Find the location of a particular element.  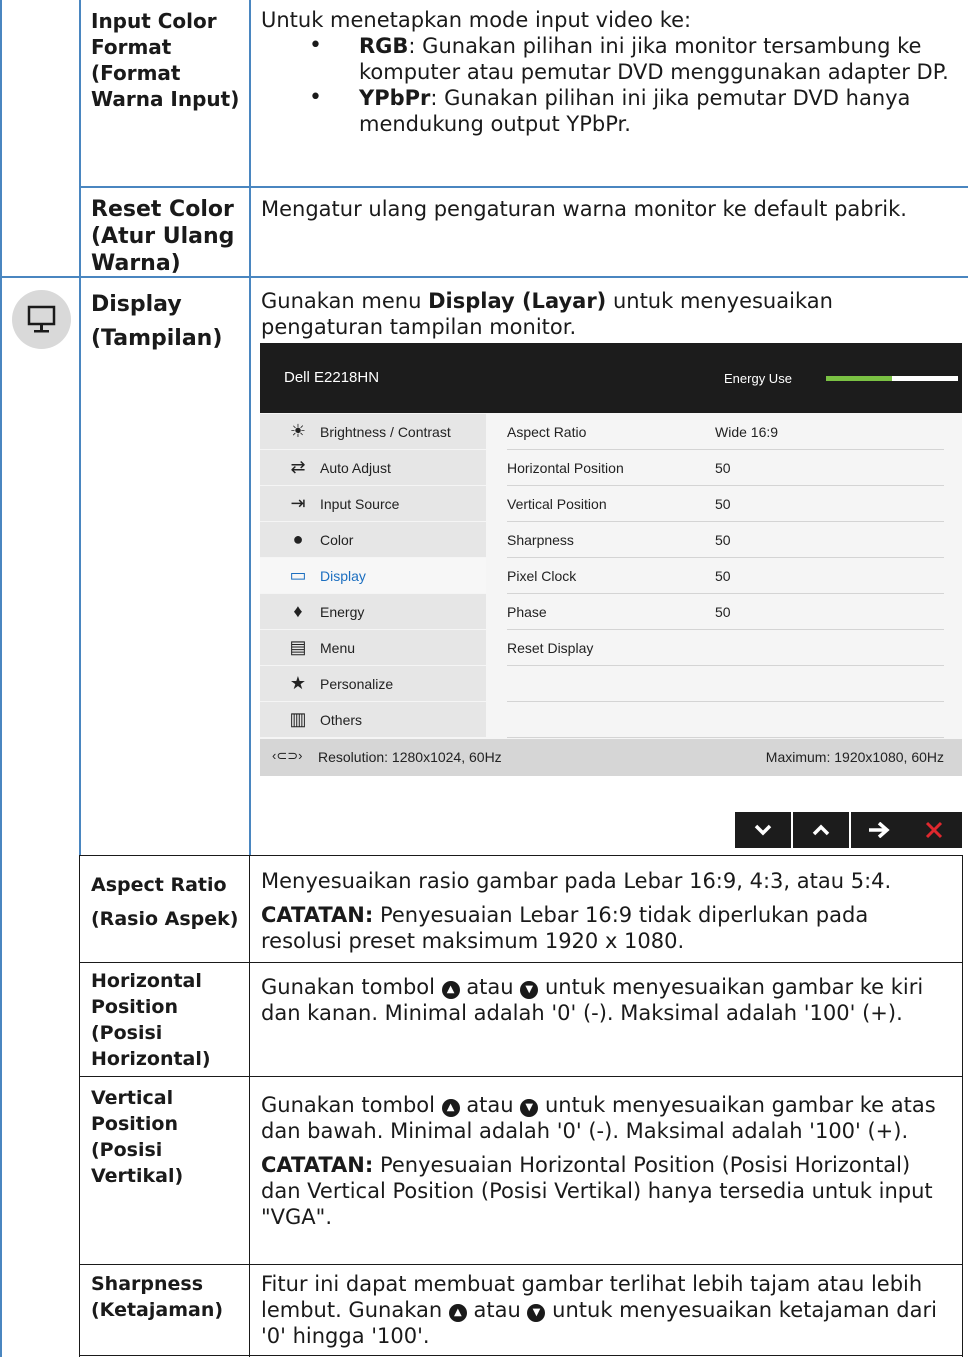

input-source-icon: ⇥ is located at coordinates (298, 503).